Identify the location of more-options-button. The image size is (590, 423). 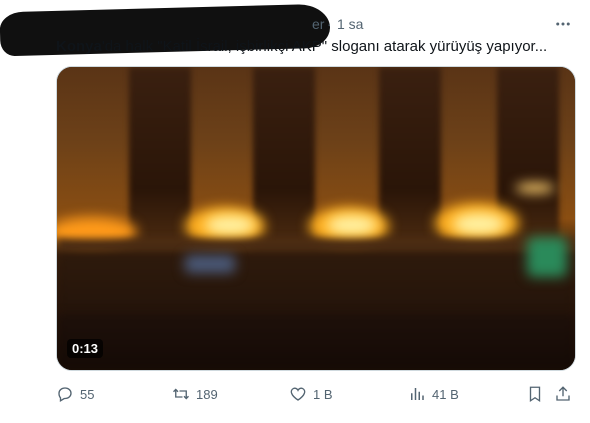
(563, 24).